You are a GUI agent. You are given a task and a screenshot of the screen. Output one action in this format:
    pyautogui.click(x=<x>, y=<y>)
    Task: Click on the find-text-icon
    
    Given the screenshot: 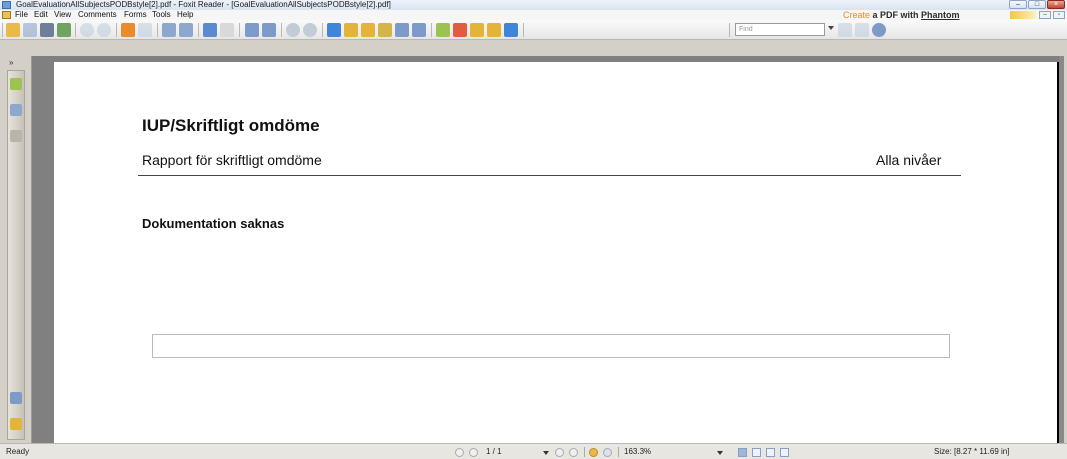 What is the action you would take?
    pyautogui.click(x=385, y=30)
    